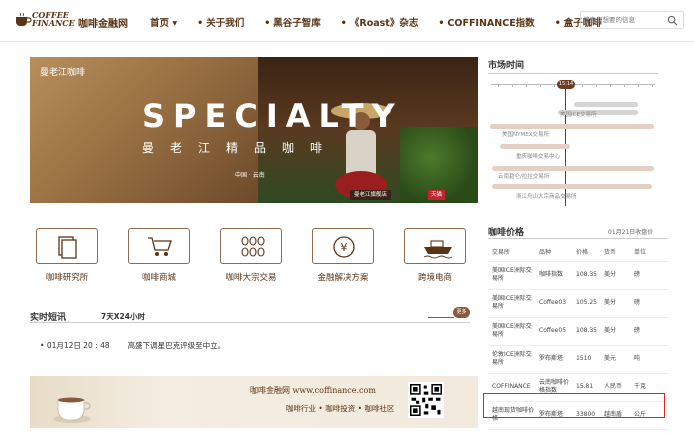 The width and height of the screenshot is (694, 433). Describe the element at coordinates (506, 233) in the screenshot. I see `coffee-price-title: 咖啡价格` at that location.